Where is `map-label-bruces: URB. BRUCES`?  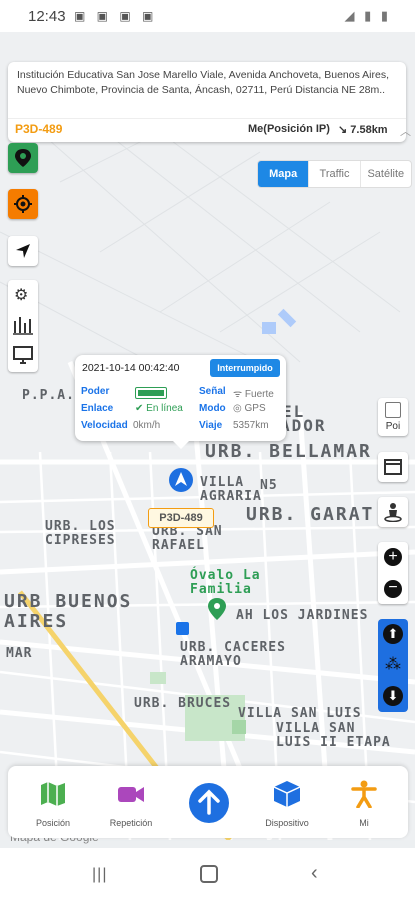 map-label-bruces: URB. BRUCES is located at coordinates (183, 703).